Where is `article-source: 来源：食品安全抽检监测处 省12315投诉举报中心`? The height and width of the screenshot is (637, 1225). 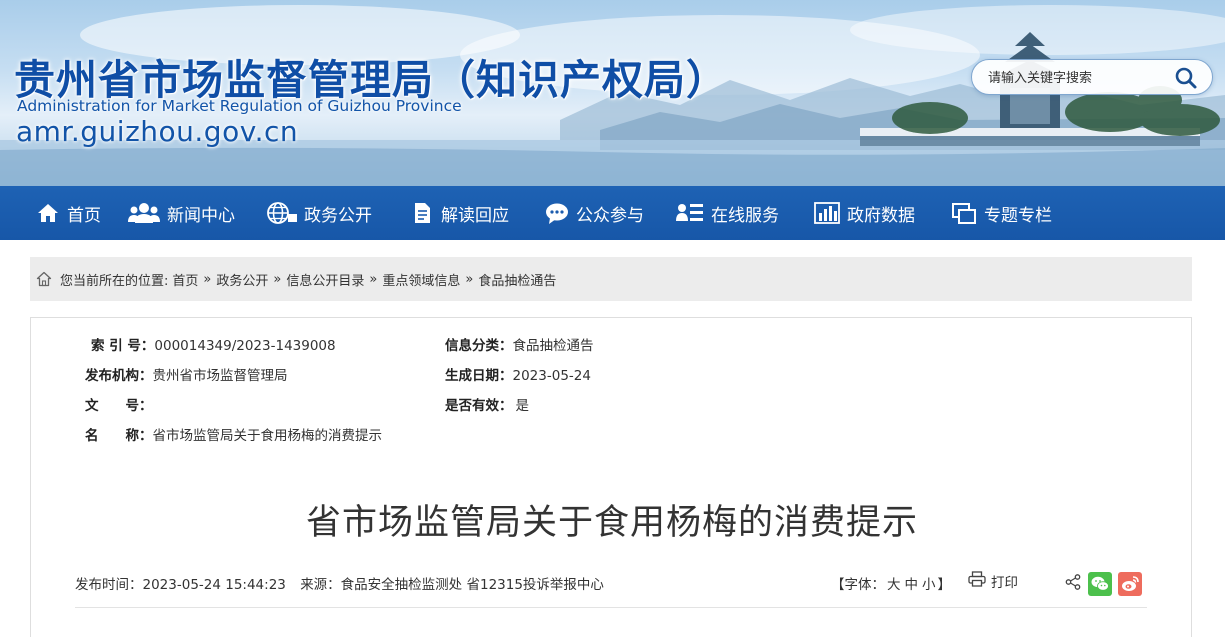
article-source: 来源：食品安全抽检监测处 省12315投诉举报中心 is located at coordinates (452, 585).